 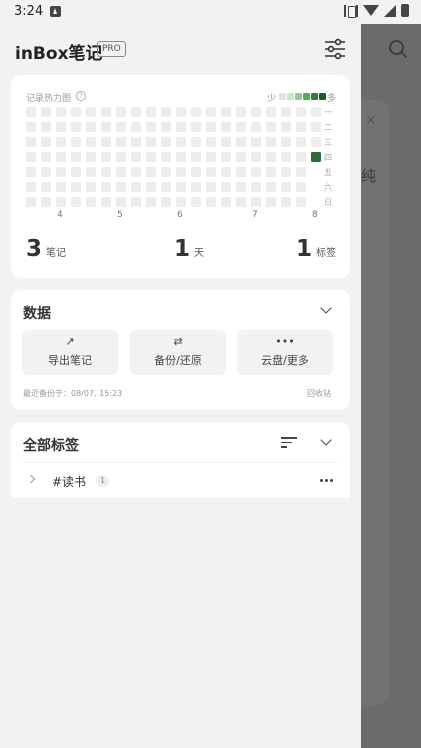 I want to click on stat-notes: 3 笔记, so click(x=46, y=249).